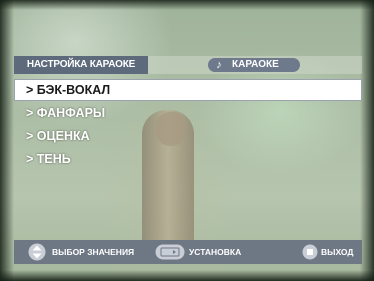 This screenshot has height=281, width=374. What do you see at coordinates (93, 252) in the screenshot?
I see `select-value-label: ВЫБОР ЗНАЧЕНИЯ` at bounding box center [93, 252].